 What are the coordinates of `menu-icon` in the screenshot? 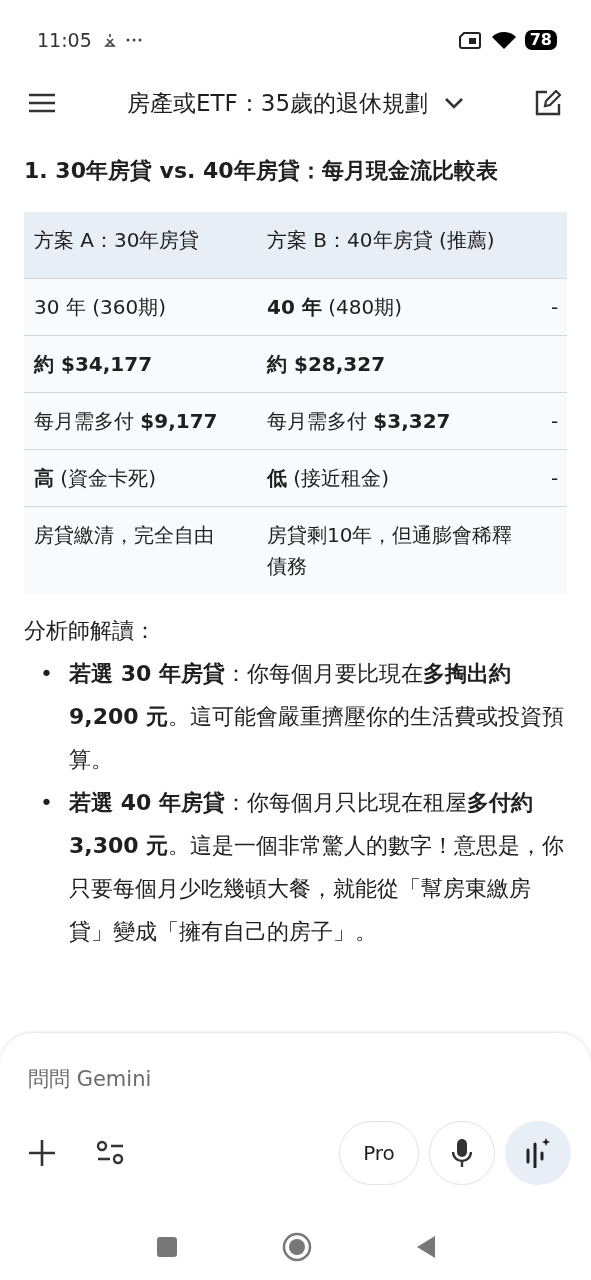 It's located at (42, 103).